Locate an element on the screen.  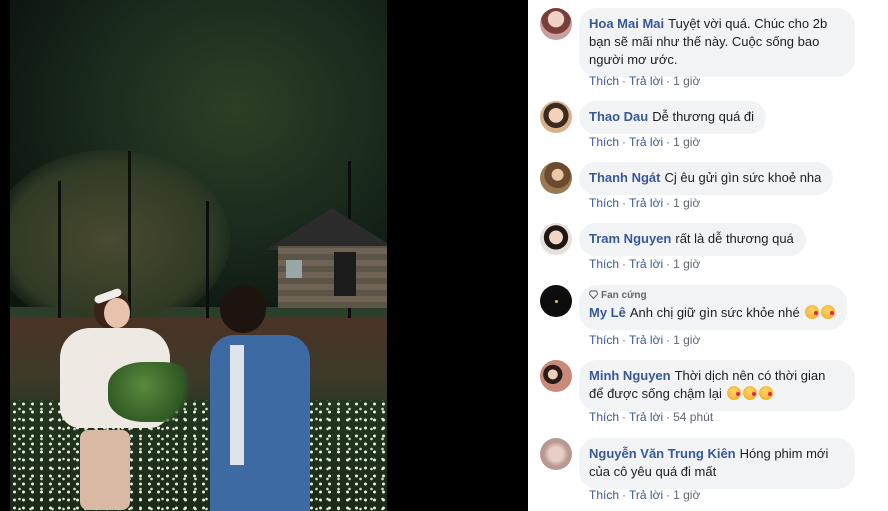
comment-text: Cj êu gửi gìn sức khoẻ nha is located at coordinates (743, 177).